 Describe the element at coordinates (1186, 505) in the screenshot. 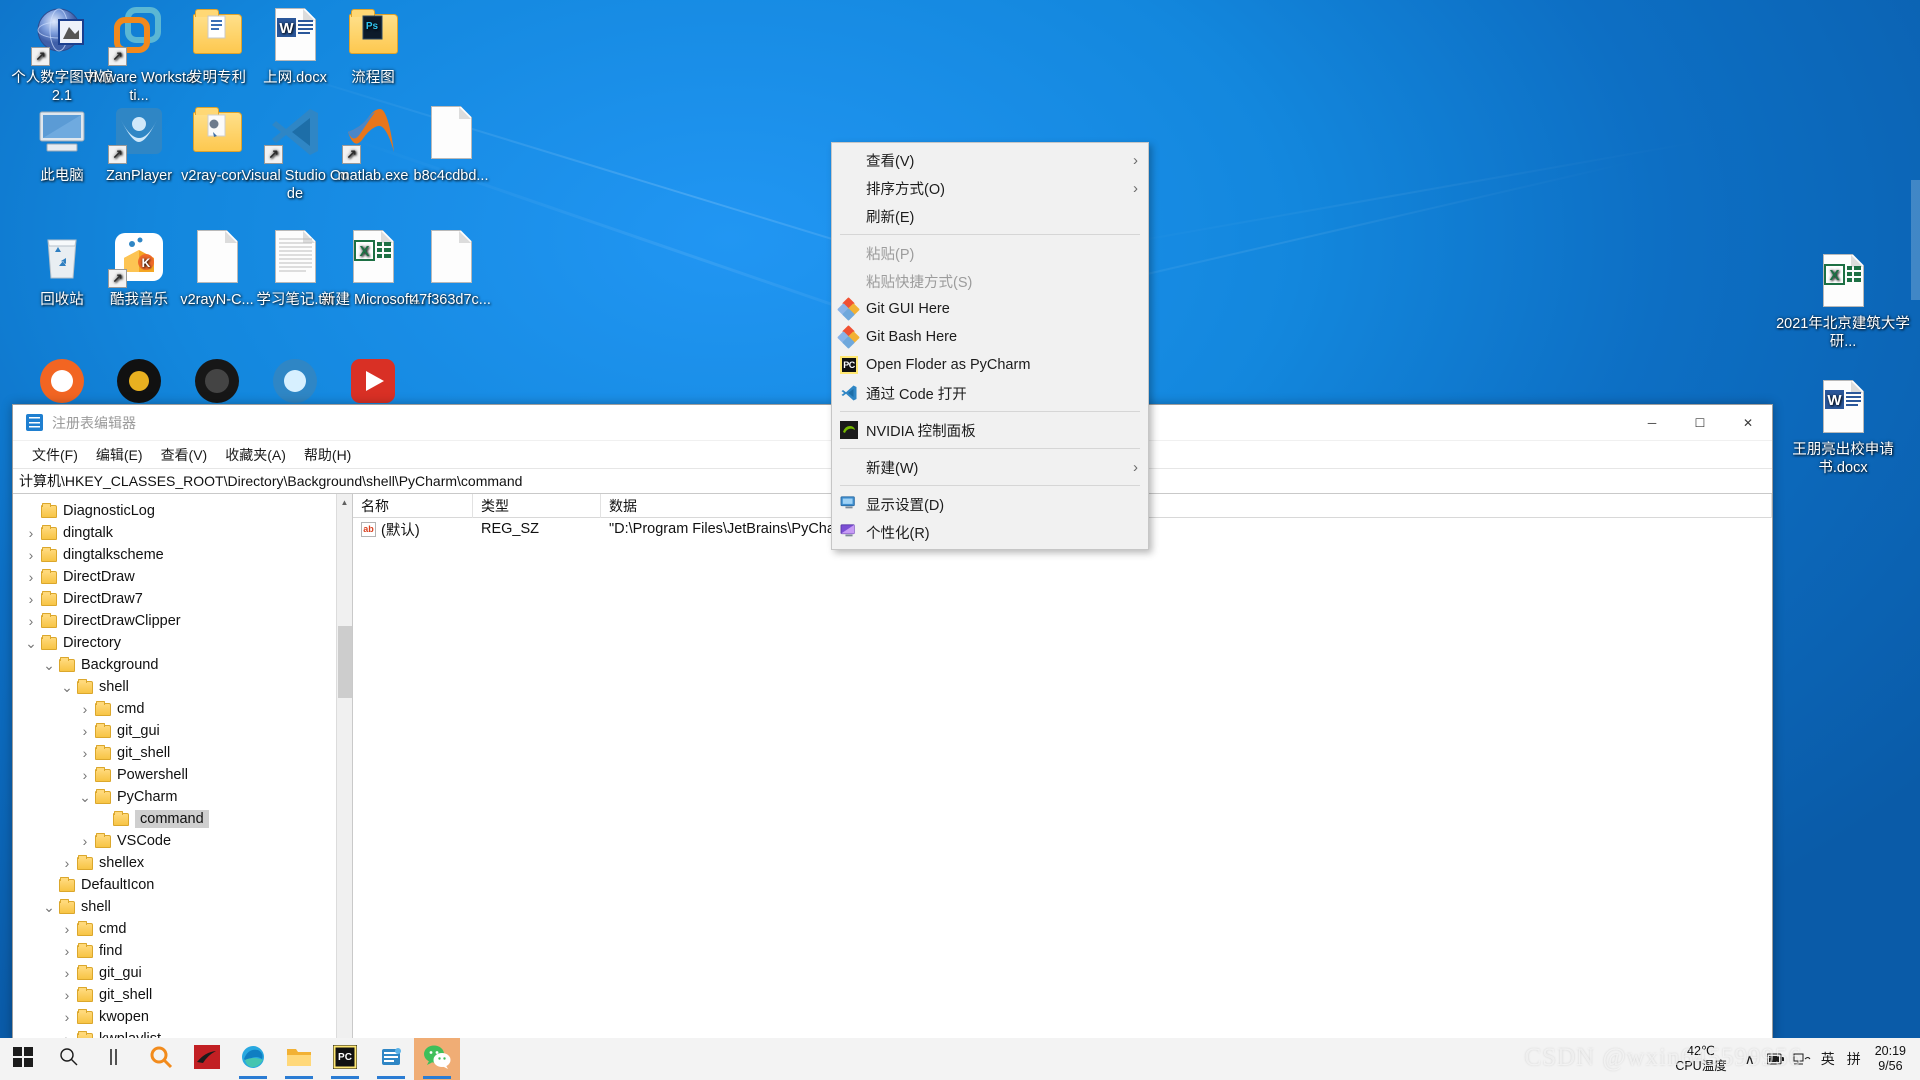

I see `column-header-data: 数据` at that location.